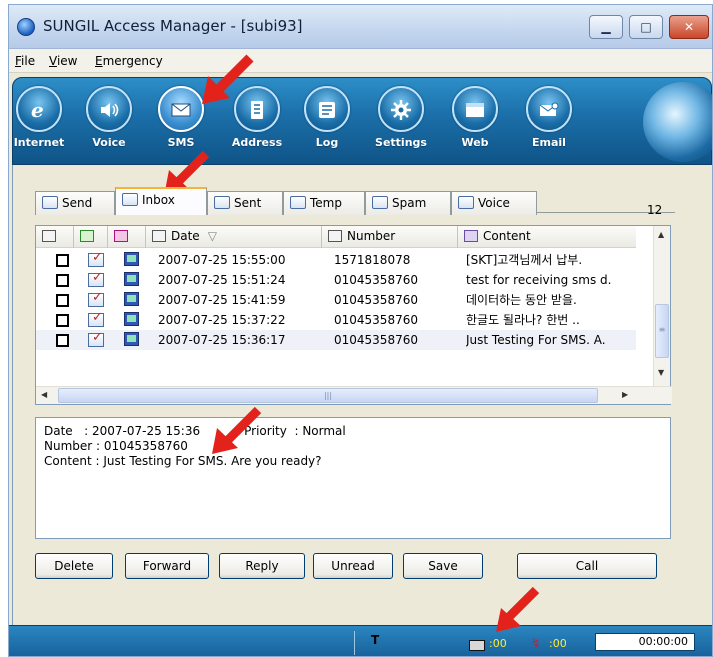 This screenshot has width=713, height=657. I want to click on row-date: 2007-07-25 15:51:24, so click(222, 280).